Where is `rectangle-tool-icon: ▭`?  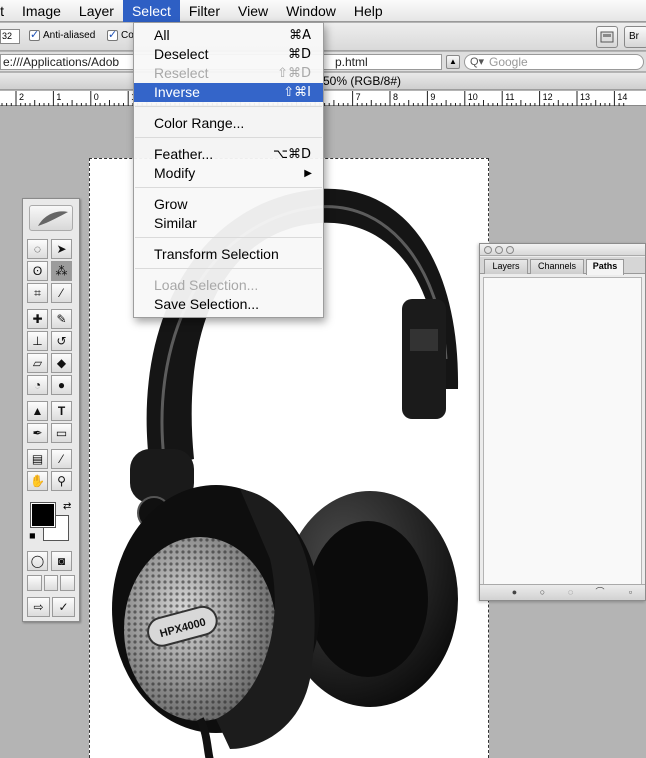 rectangle-tool-icon: ▭ is located at coordinates (61, 433).